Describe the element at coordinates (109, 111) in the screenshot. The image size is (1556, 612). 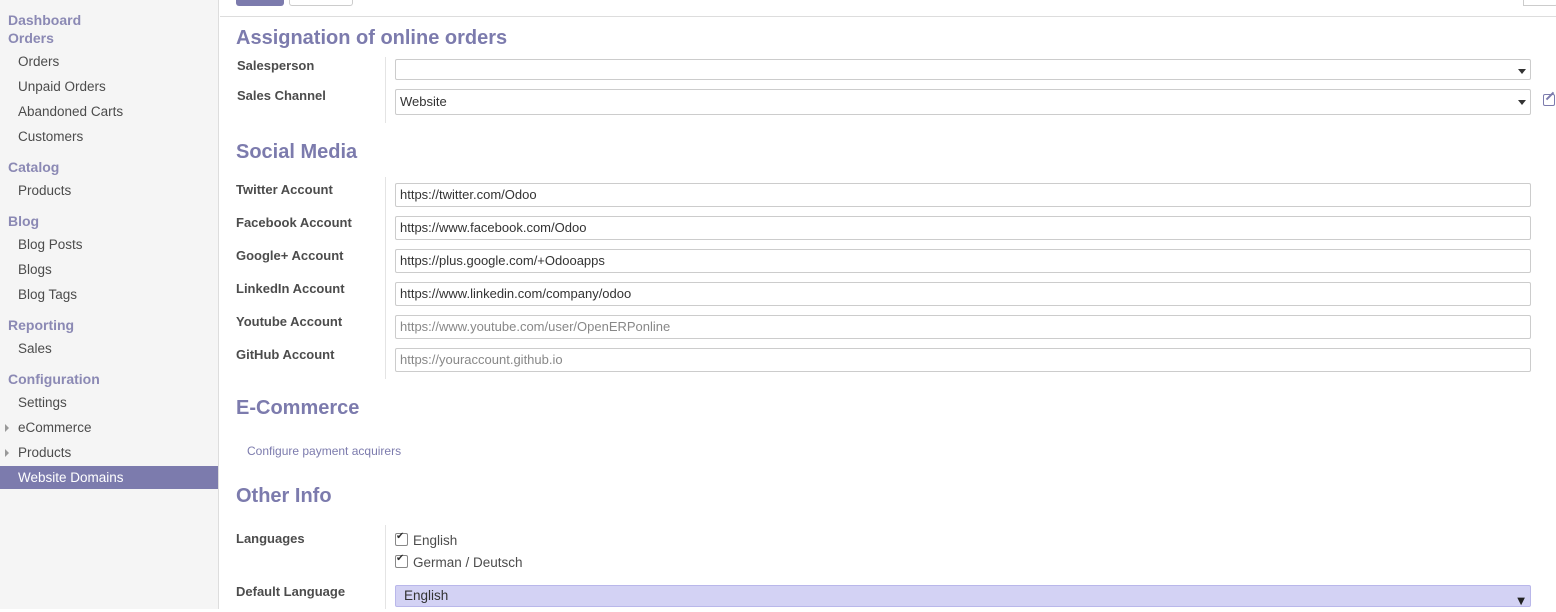
I see `sidebar-item-abandoned-carts: Abandoned Carts` at that location.